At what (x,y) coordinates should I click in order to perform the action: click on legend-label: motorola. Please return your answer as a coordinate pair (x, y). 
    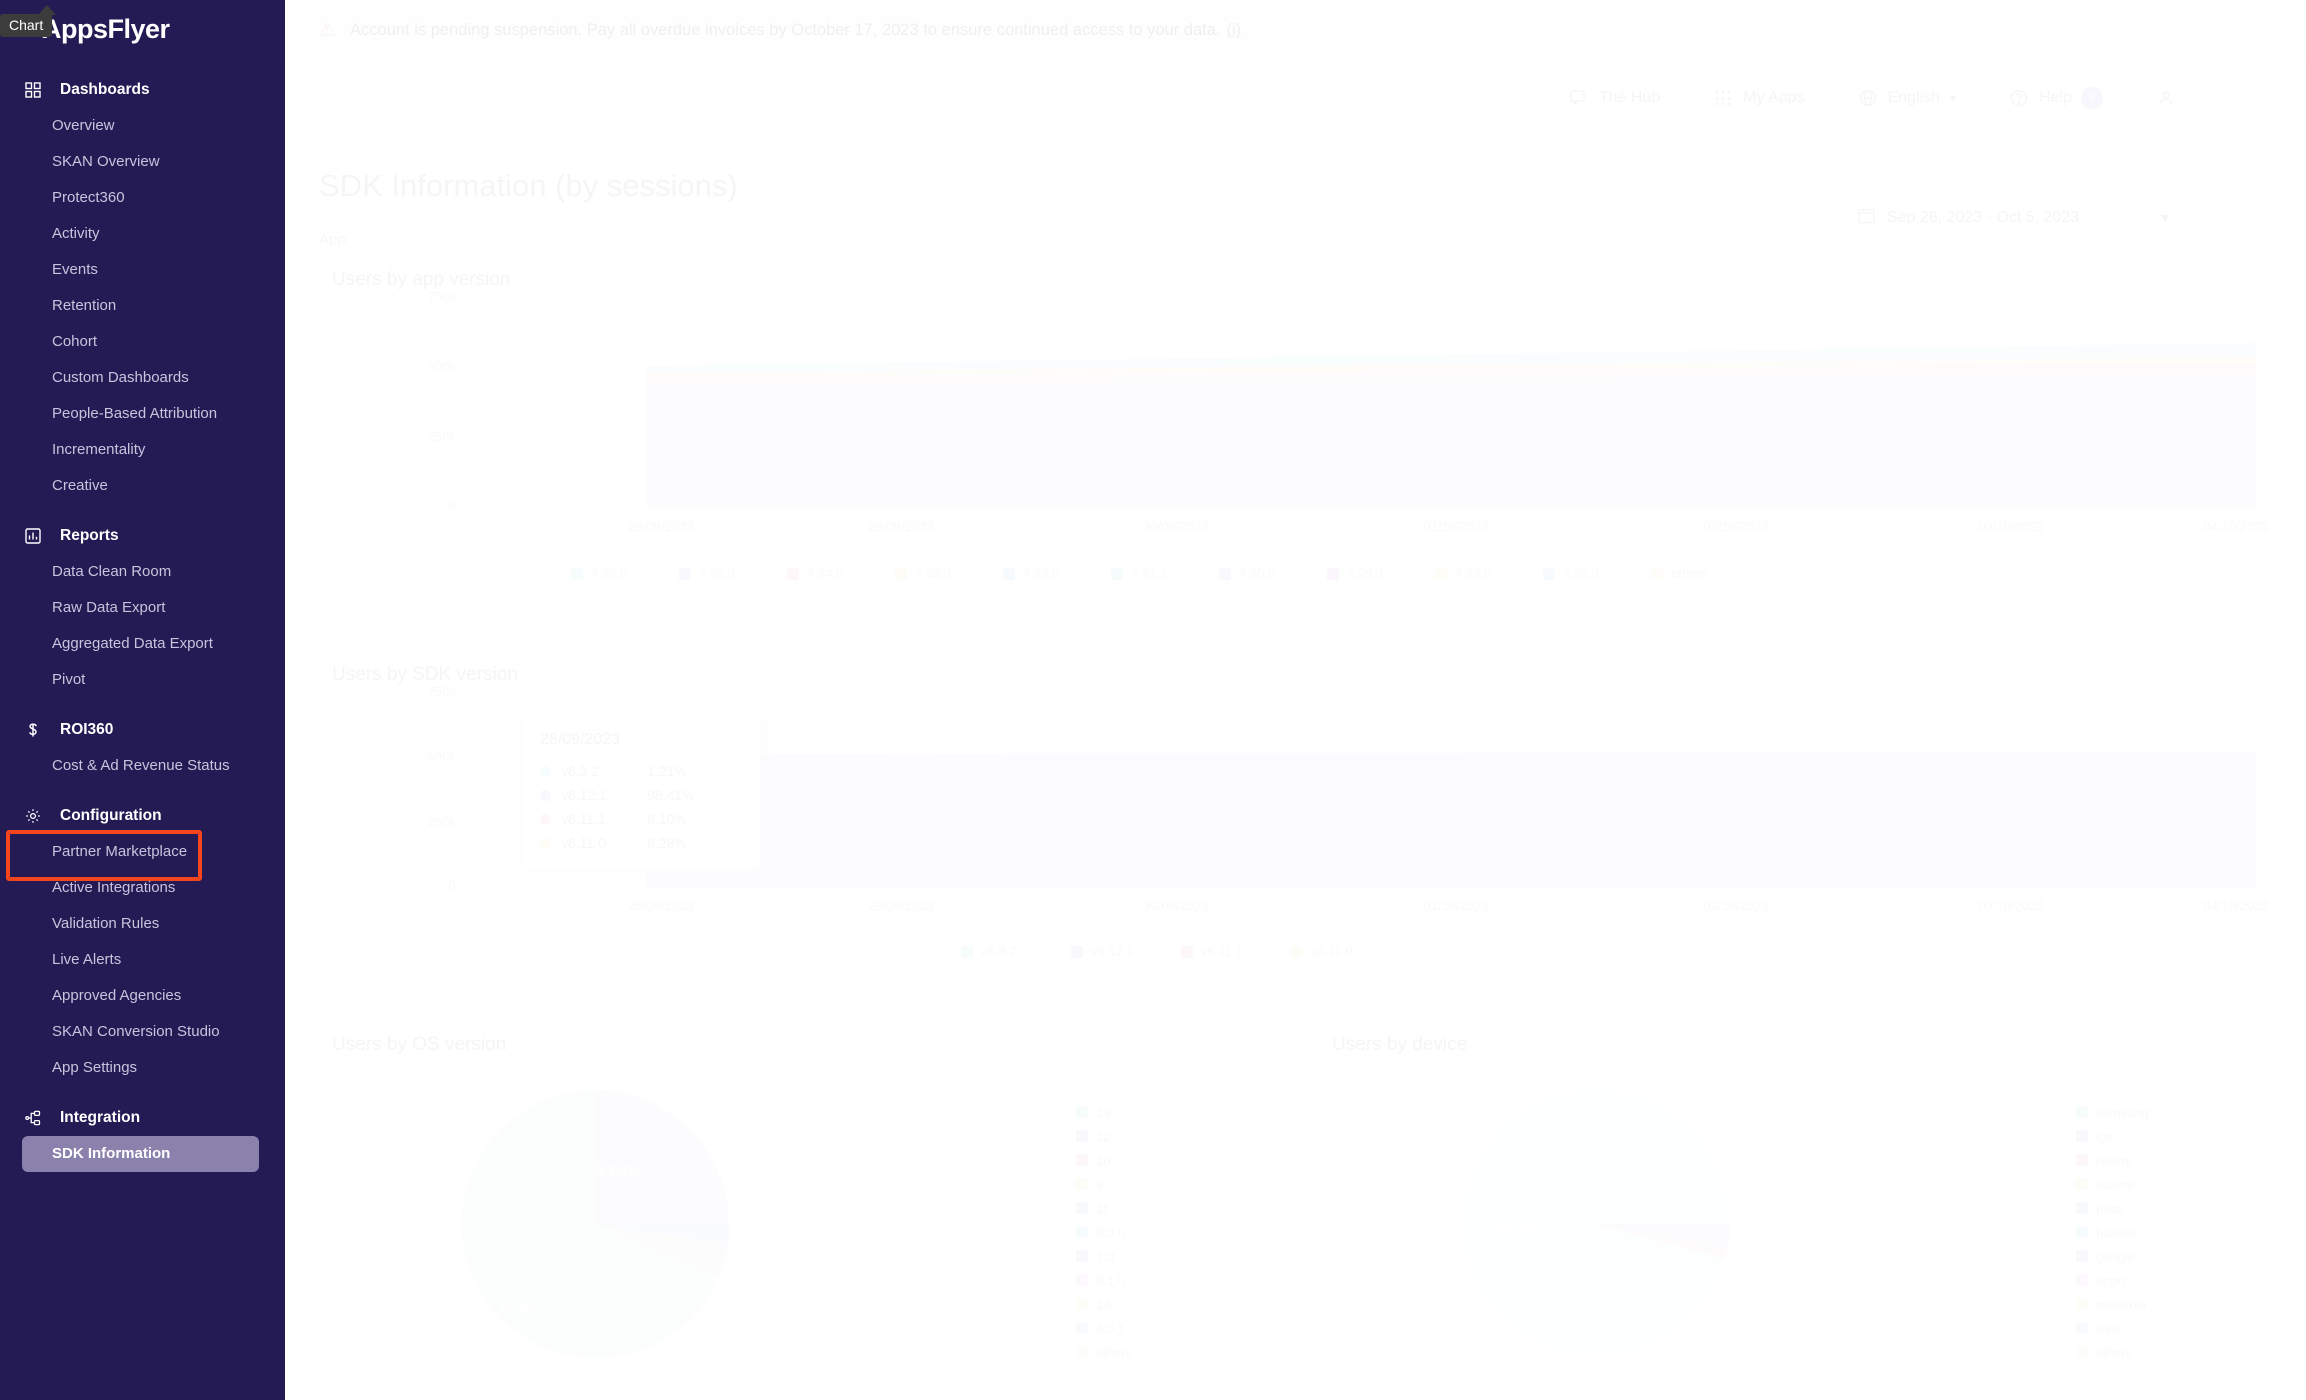
    Looking at the image, I should click on (2121, 1304).